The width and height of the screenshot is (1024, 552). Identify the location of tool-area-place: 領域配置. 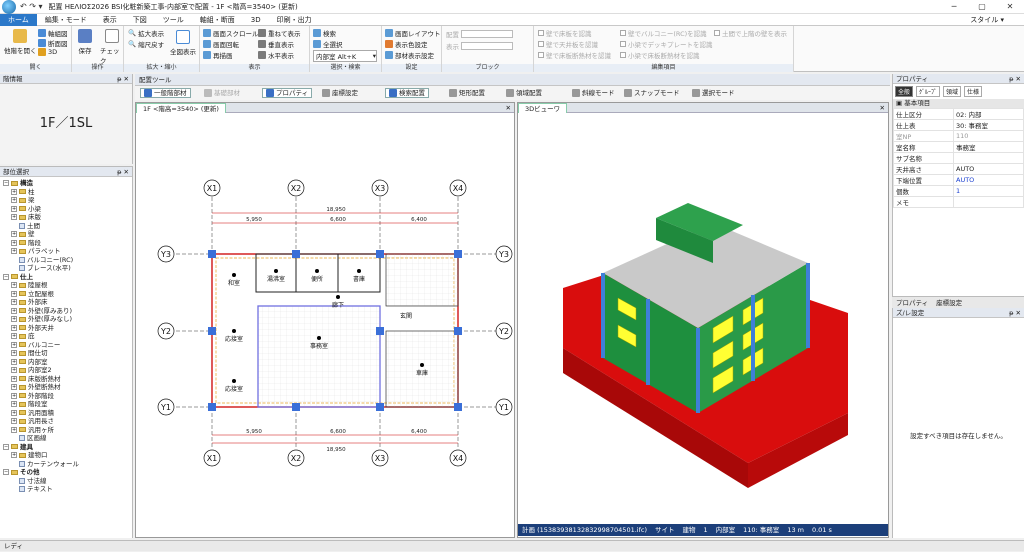
(524, 93).